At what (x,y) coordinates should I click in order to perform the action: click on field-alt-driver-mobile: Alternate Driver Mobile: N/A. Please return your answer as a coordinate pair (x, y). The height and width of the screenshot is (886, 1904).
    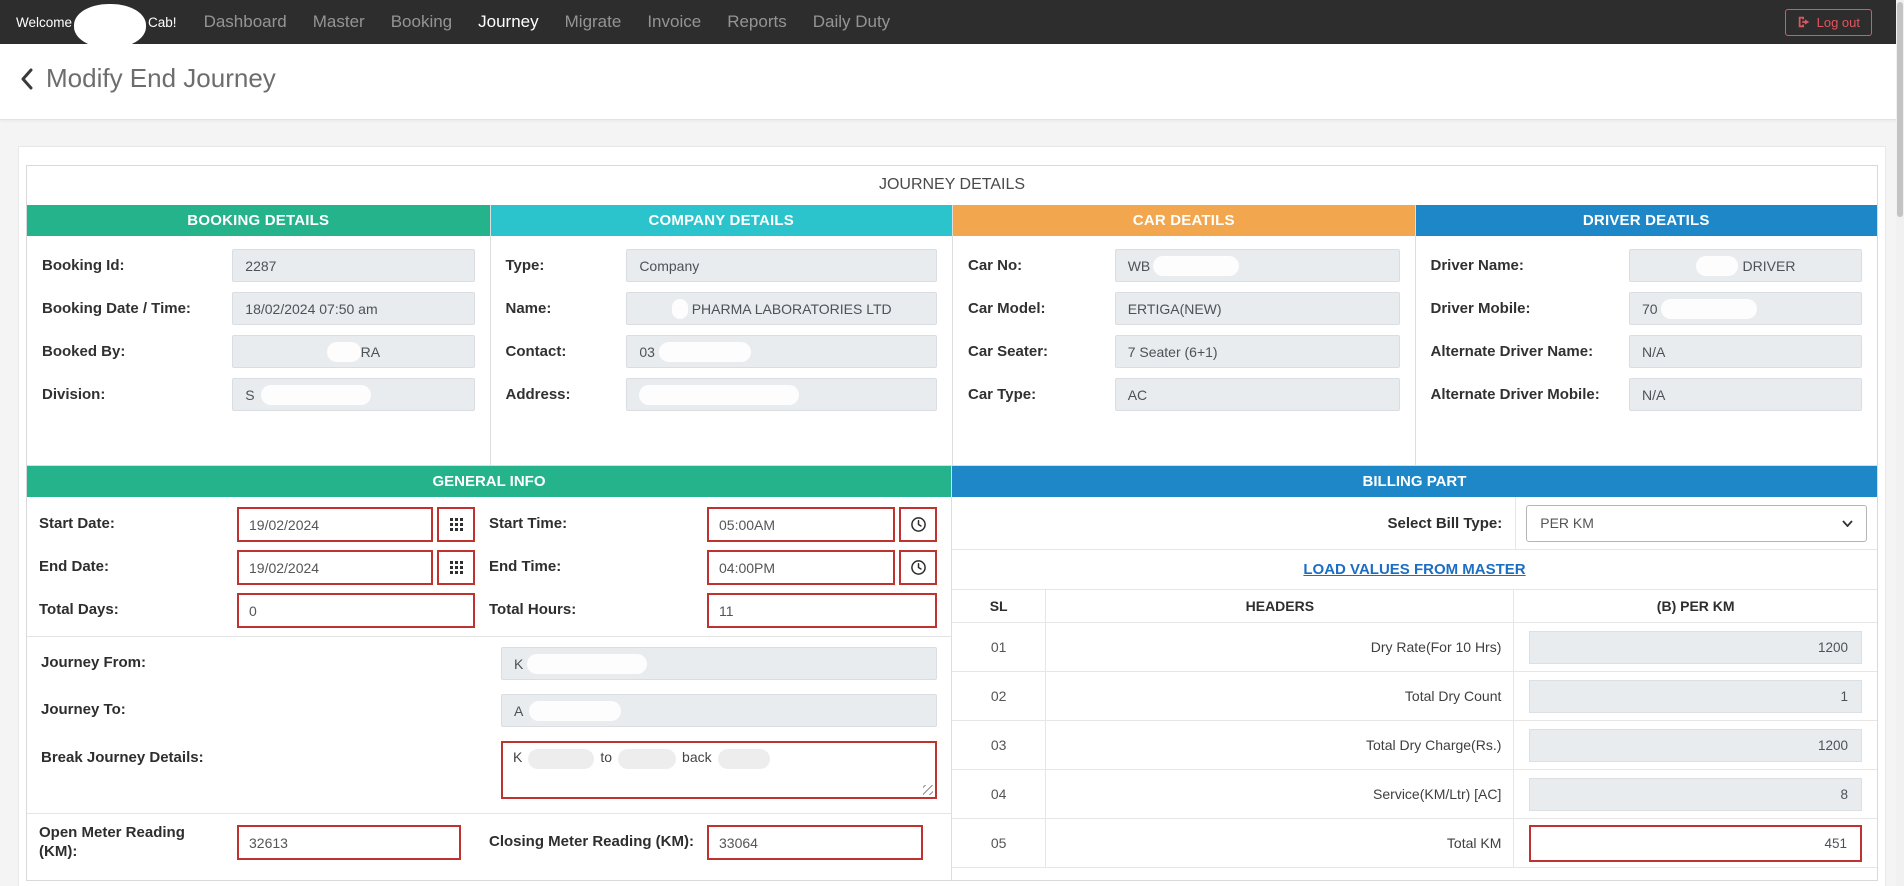
    Looking at the image, I should click on (1647, 394).